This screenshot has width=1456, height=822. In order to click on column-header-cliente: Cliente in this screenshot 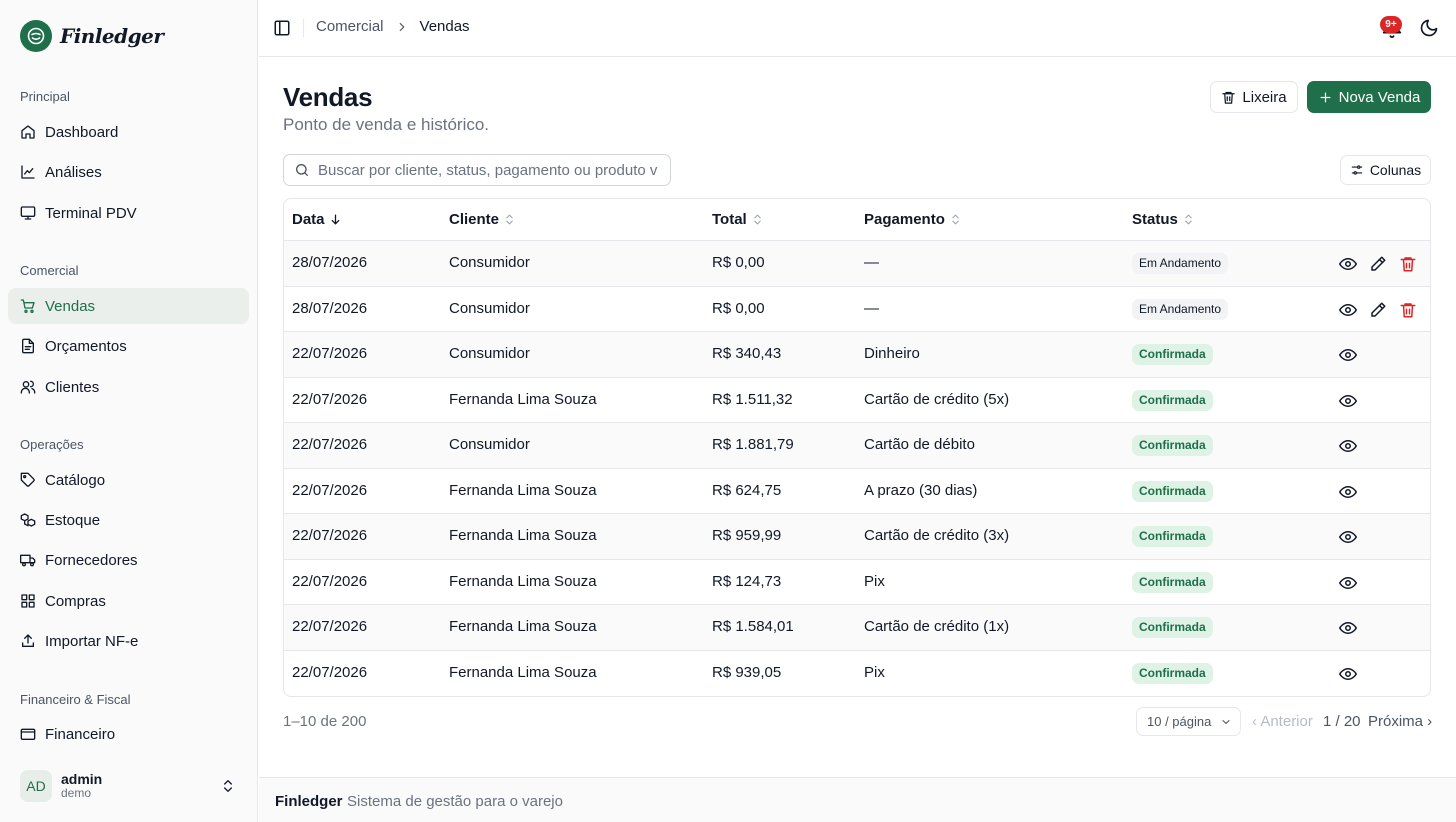, I will do `click(482, 219)`.